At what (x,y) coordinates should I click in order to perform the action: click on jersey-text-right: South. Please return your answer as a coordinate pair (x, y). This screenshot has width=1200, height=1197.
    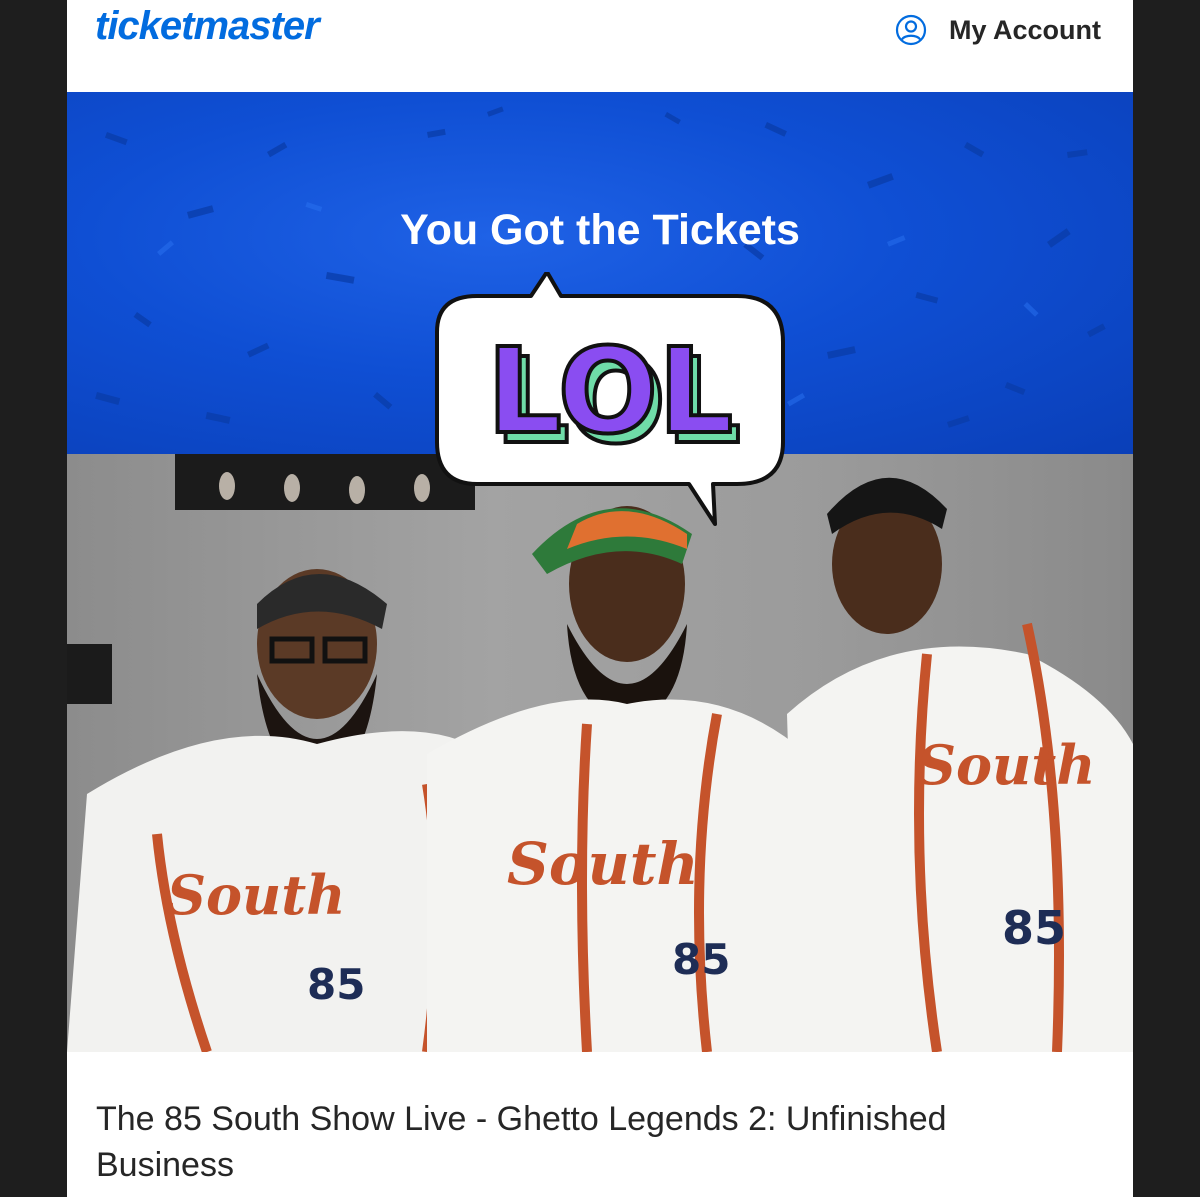
    Looking at the image, I should click on (1006, 765).